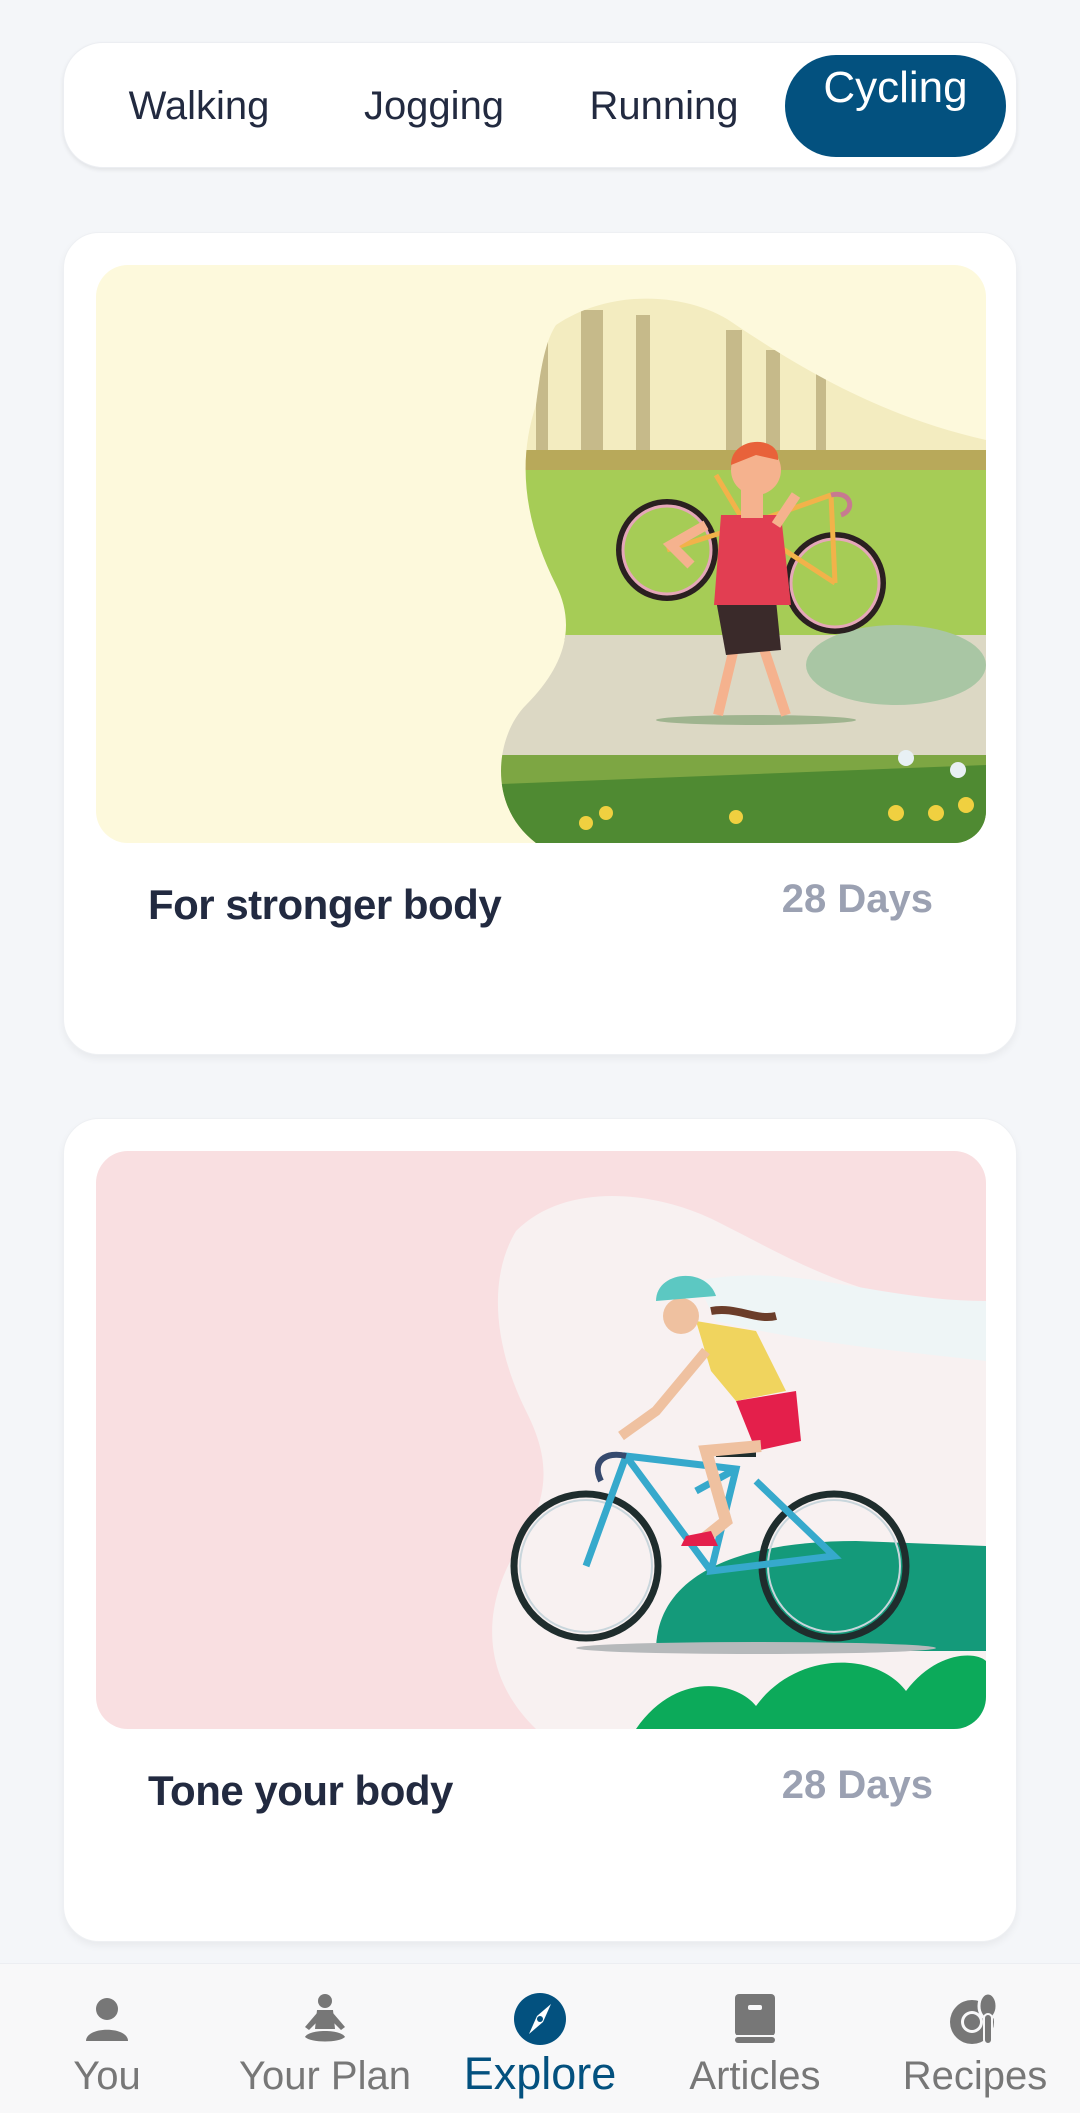 This screenshot has height=2113, width=1080. Describe the element at coordinates (540, 105) in the screenshot. I see `activity-tab-bar: Walking Jogging Running Cycling` at that location.